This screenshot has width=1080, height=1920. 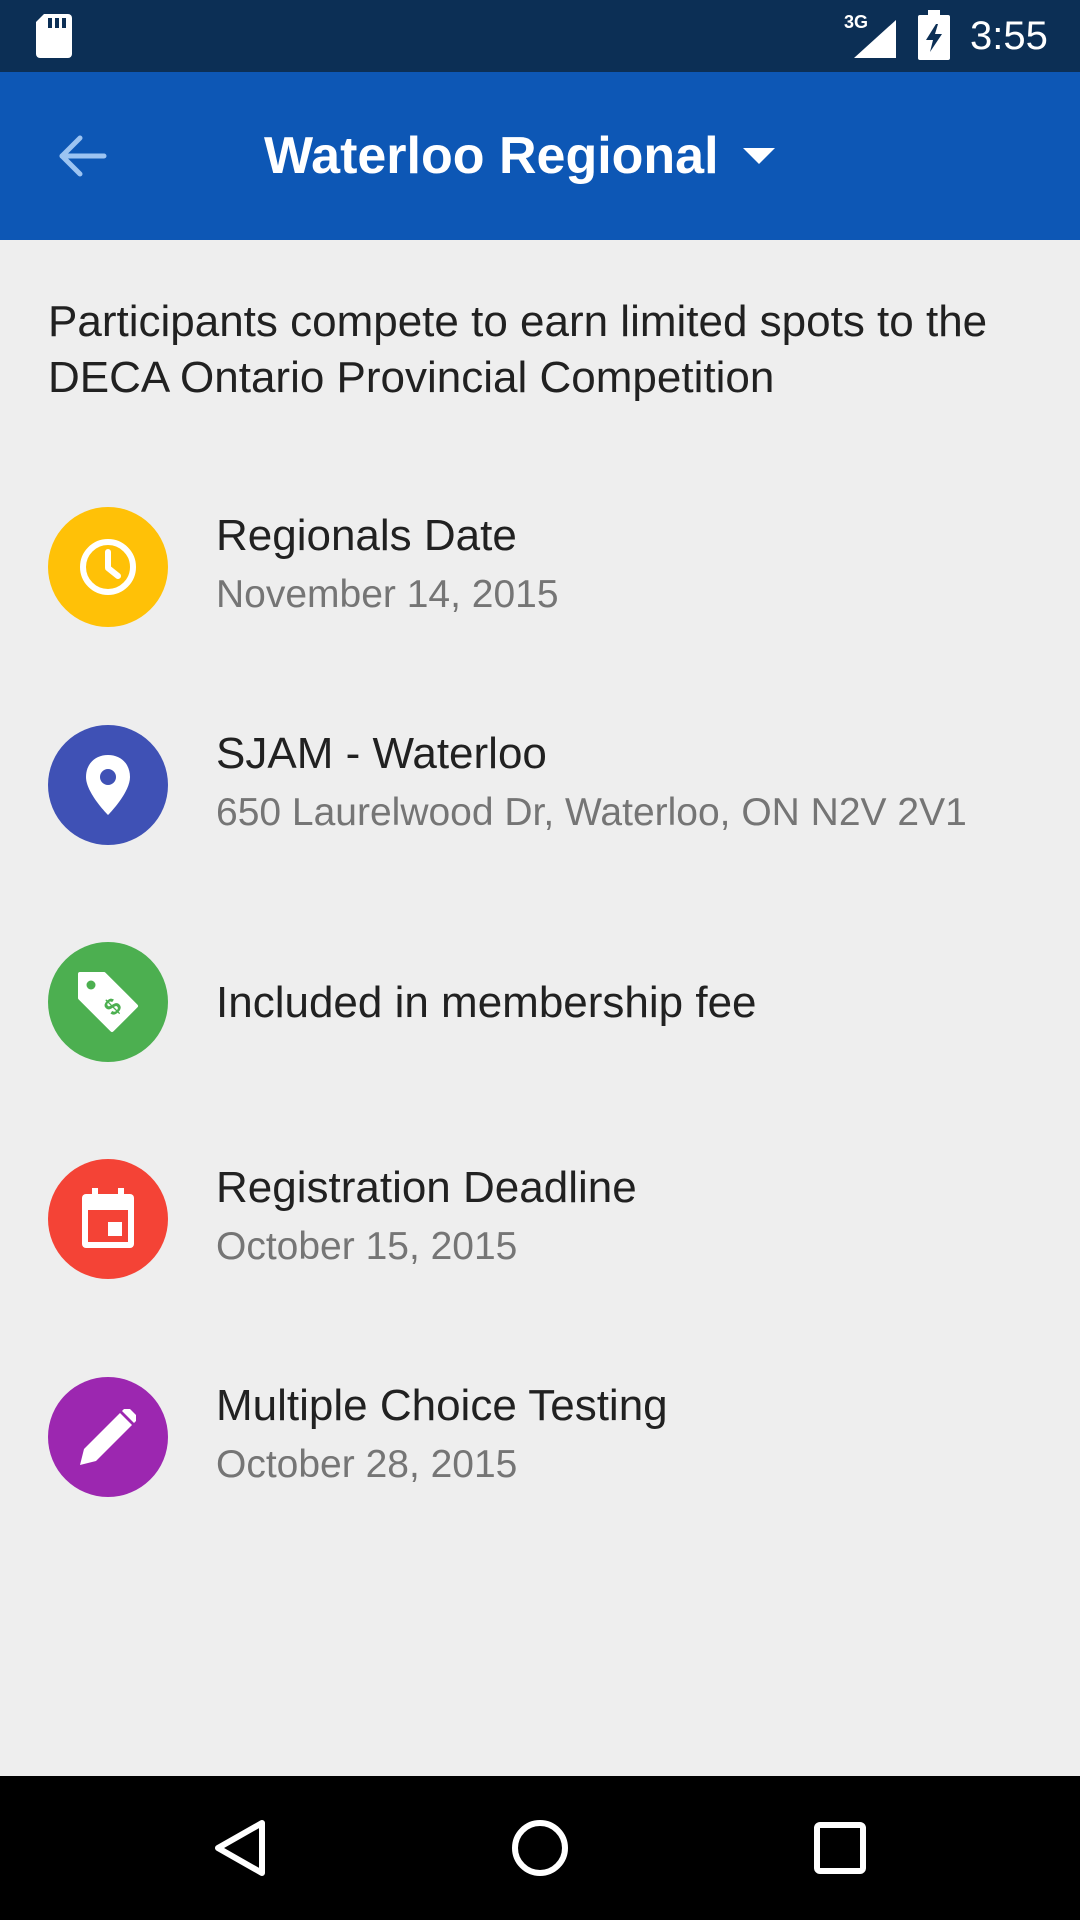 I want to click on list-item-primary: Multiple Choice Testing, so click(x=442, y=1405).